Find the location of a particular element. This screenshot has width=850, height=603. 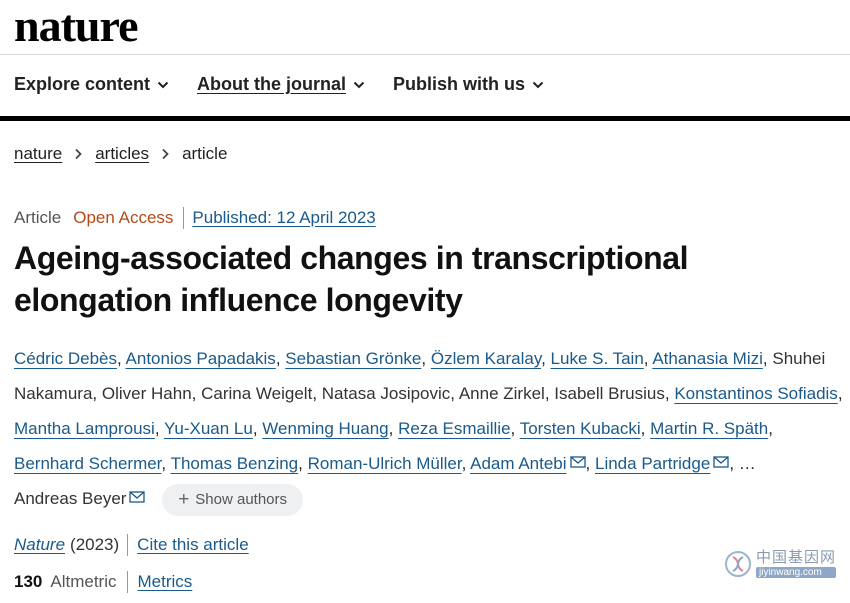

author-name: Carina Weigelt is located at coordinates (256, 393).